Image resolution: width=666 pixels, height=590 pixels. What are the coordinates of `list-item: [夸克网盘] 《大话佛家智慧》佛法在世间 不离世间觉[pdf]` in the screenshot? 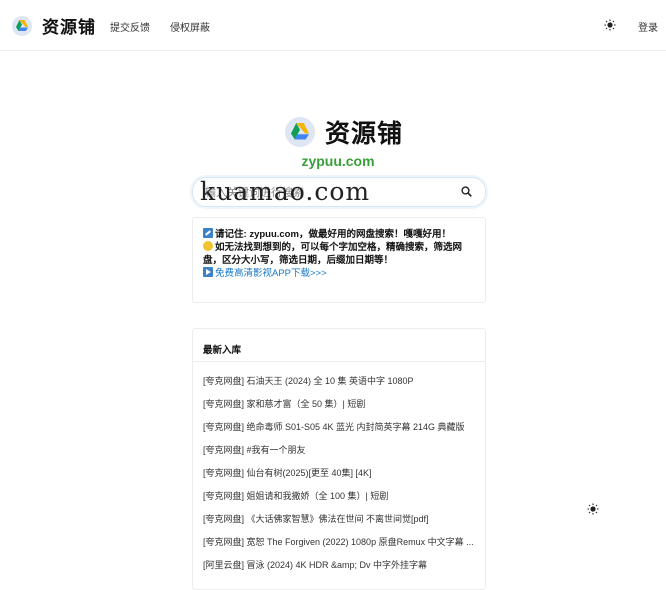 It's located at (339, 523).